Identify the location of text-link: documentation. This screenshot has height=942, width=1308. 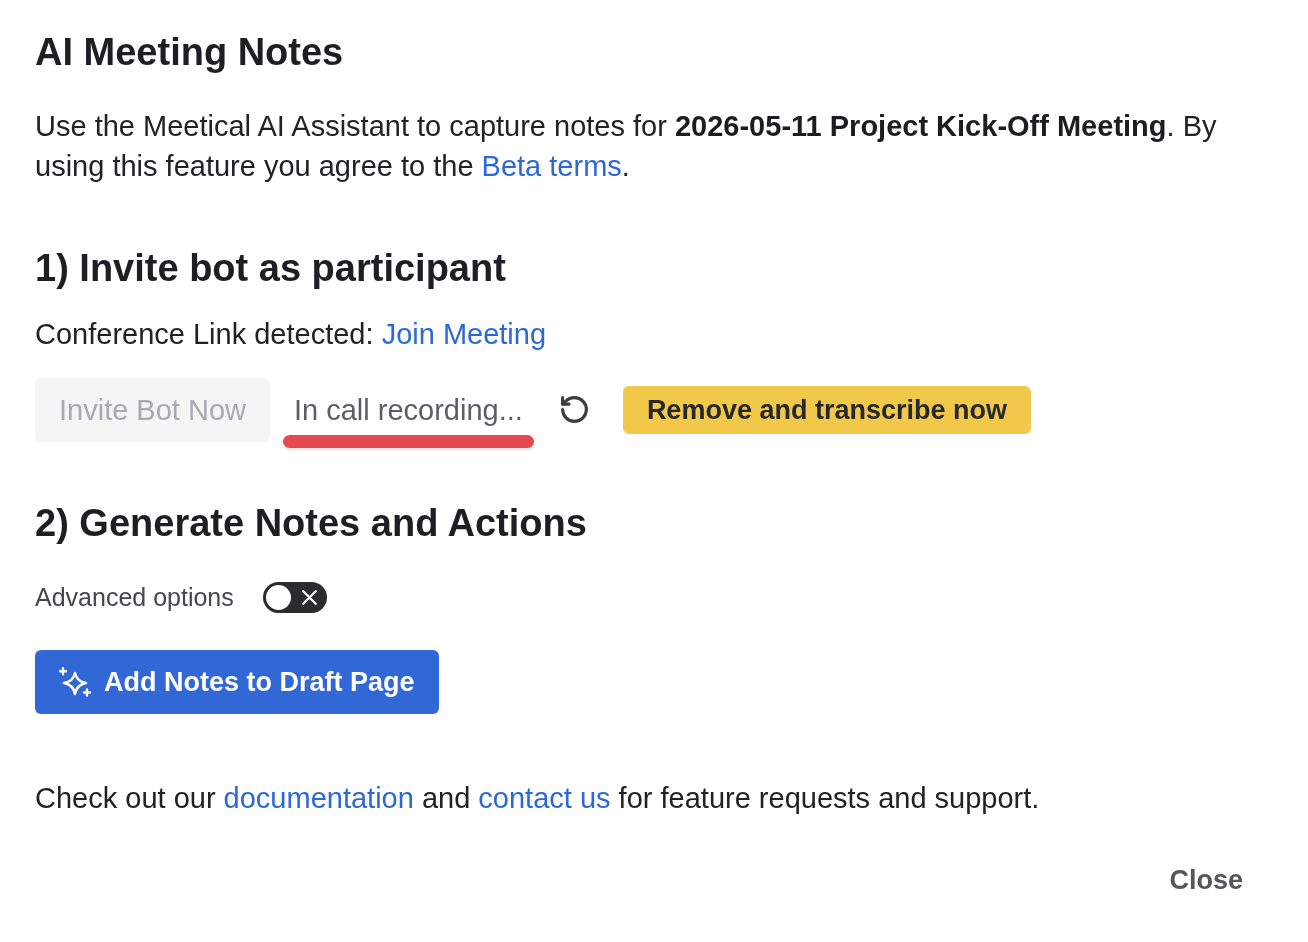
(318, 798).